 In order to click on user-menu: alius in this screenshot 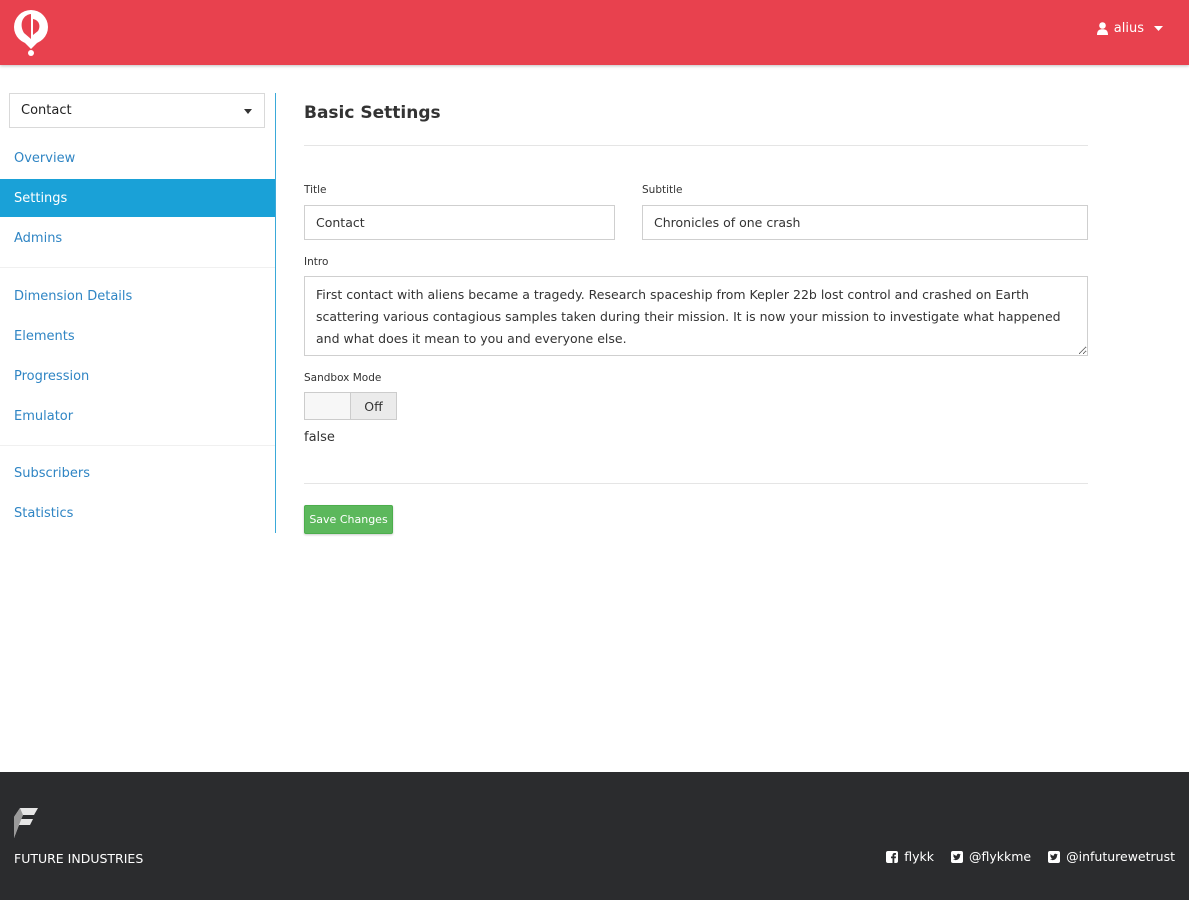, I will do `click(1129, 28)`.